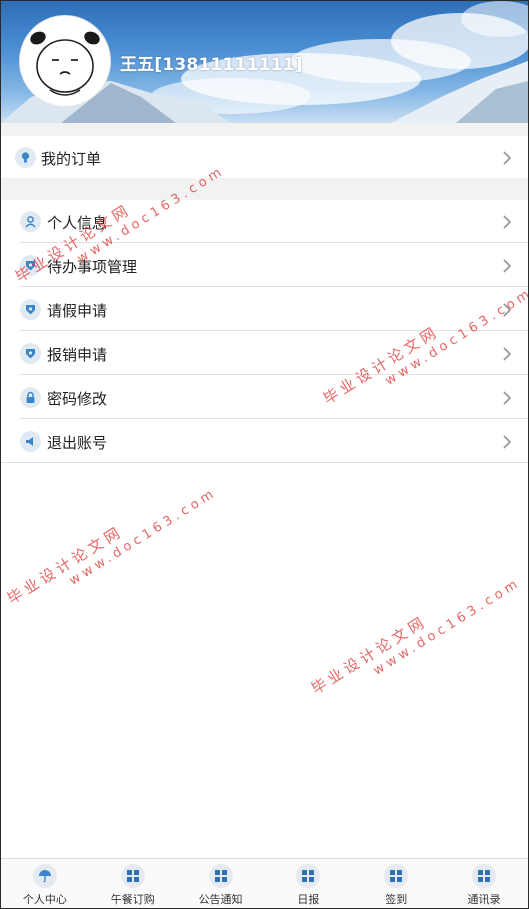 The image size is (529, 909). I want to click on tab-label: 午餐订购, so click(132, 899).